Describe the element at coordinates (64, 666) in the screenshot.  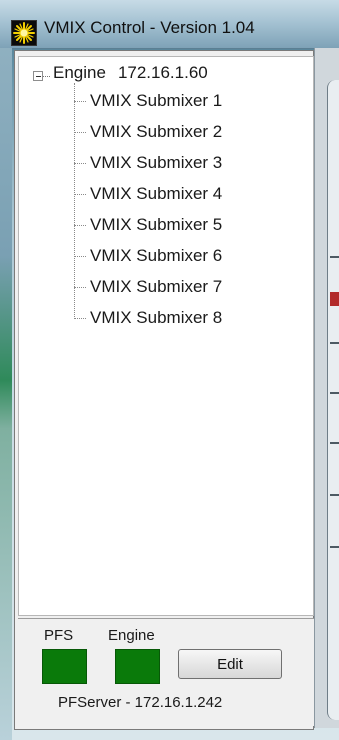
I see `pfs-status-indicator` at that location.